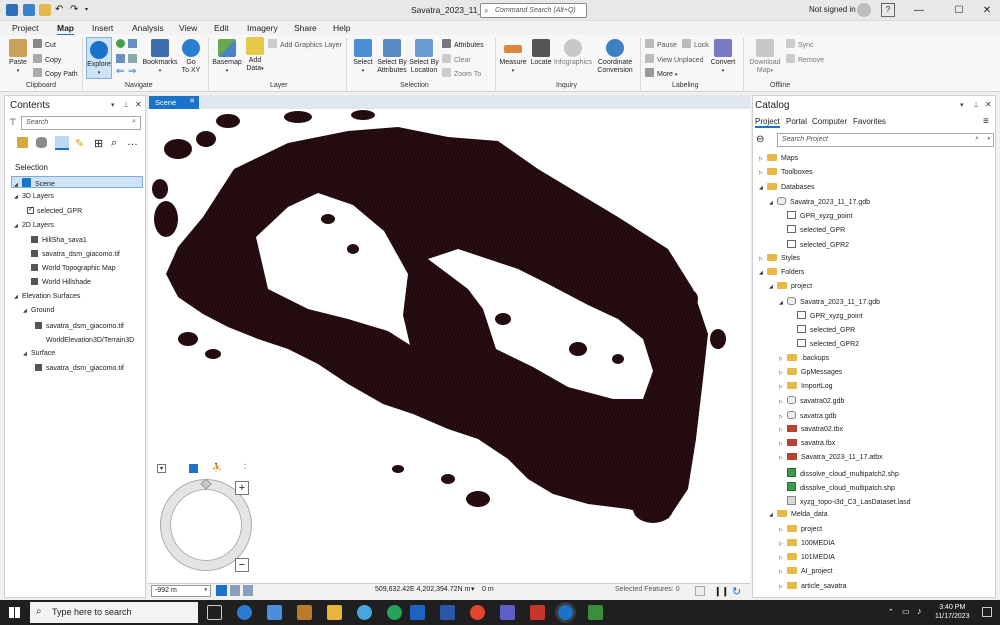  What do you see at coordinates (723, 57) in the screenshot?
I see `convert-button: Convert ▾` at bounding box center [723, 57].